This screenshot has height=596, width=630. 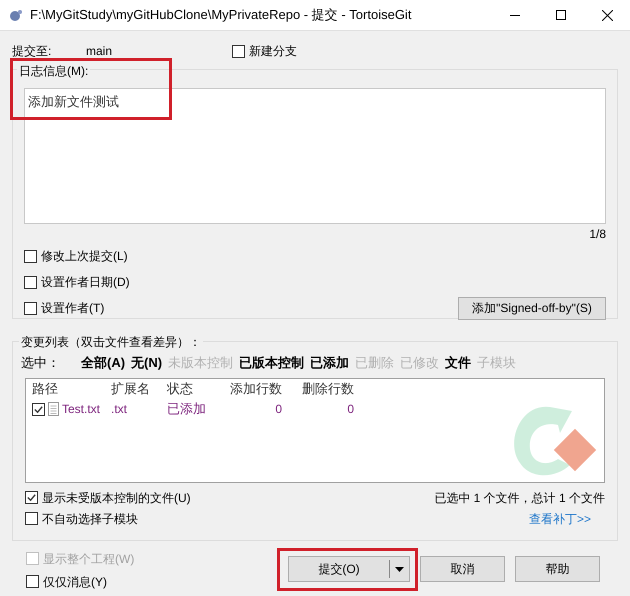 I want to click on app-icon, so click(x=16, y=15).